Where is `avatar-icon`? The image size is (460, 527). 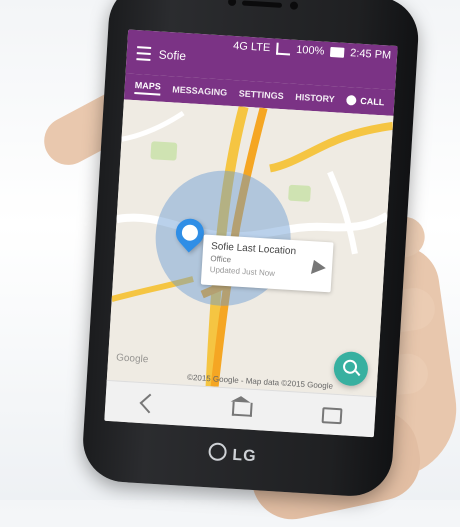 avatar-icon is located at coordinates (190, 233).